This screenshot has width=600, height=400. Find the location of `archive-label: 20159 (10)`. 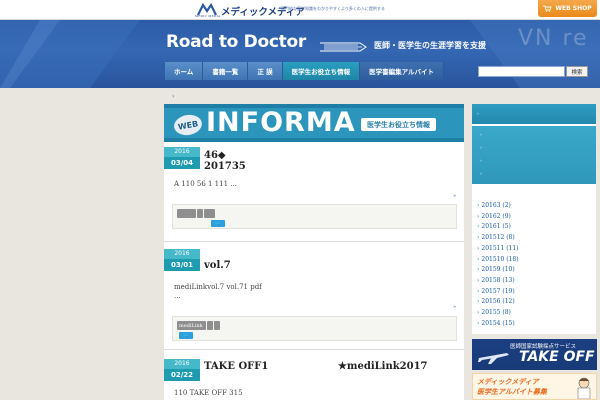

archive-label: 20159 (10) is located at coordinates (497, 269).